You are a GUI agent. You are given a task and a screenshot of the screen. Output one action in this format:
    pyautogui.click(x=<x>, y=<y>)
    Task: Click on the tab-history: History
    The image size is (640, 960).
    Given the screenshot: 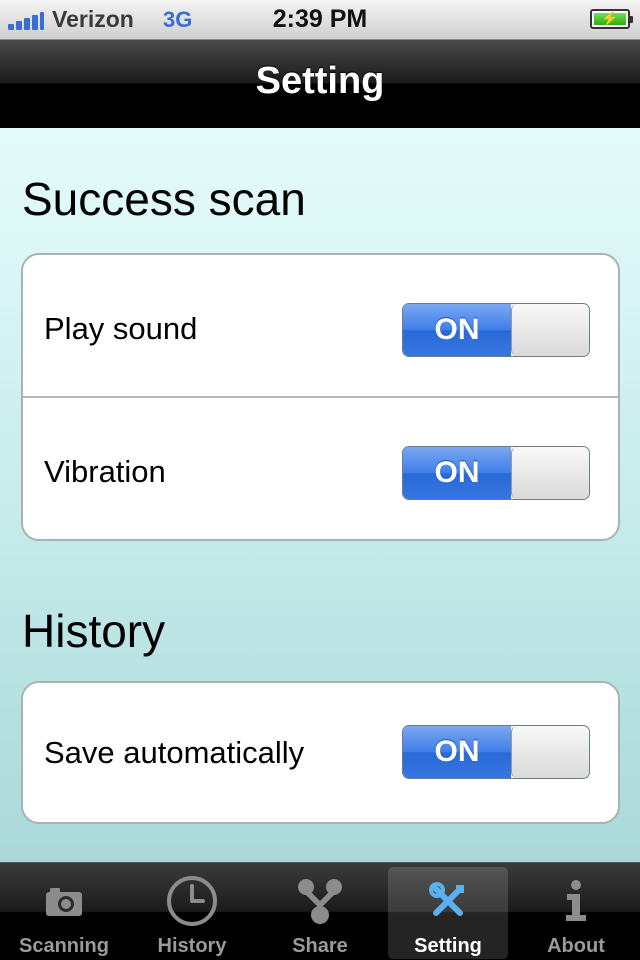 What is the action you would take?
    pyautogui.click(x=192, y=913)
    